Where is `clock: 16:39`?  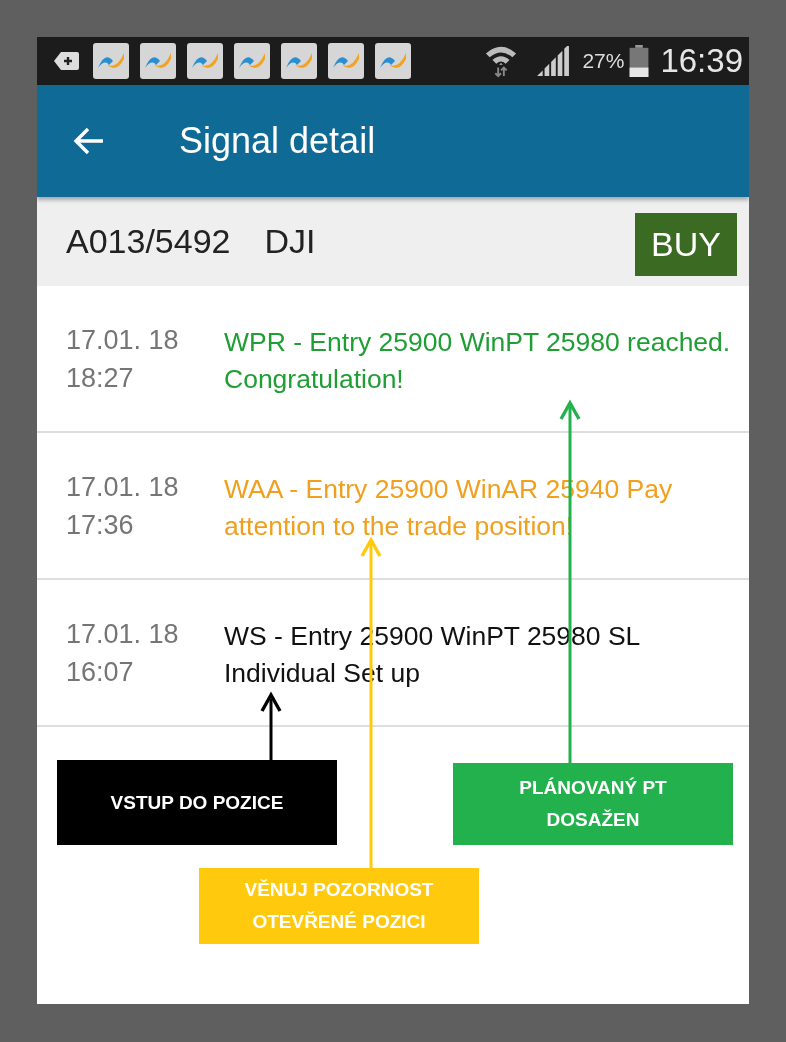
clock: 16:39 is located at coordinates (701, 61).